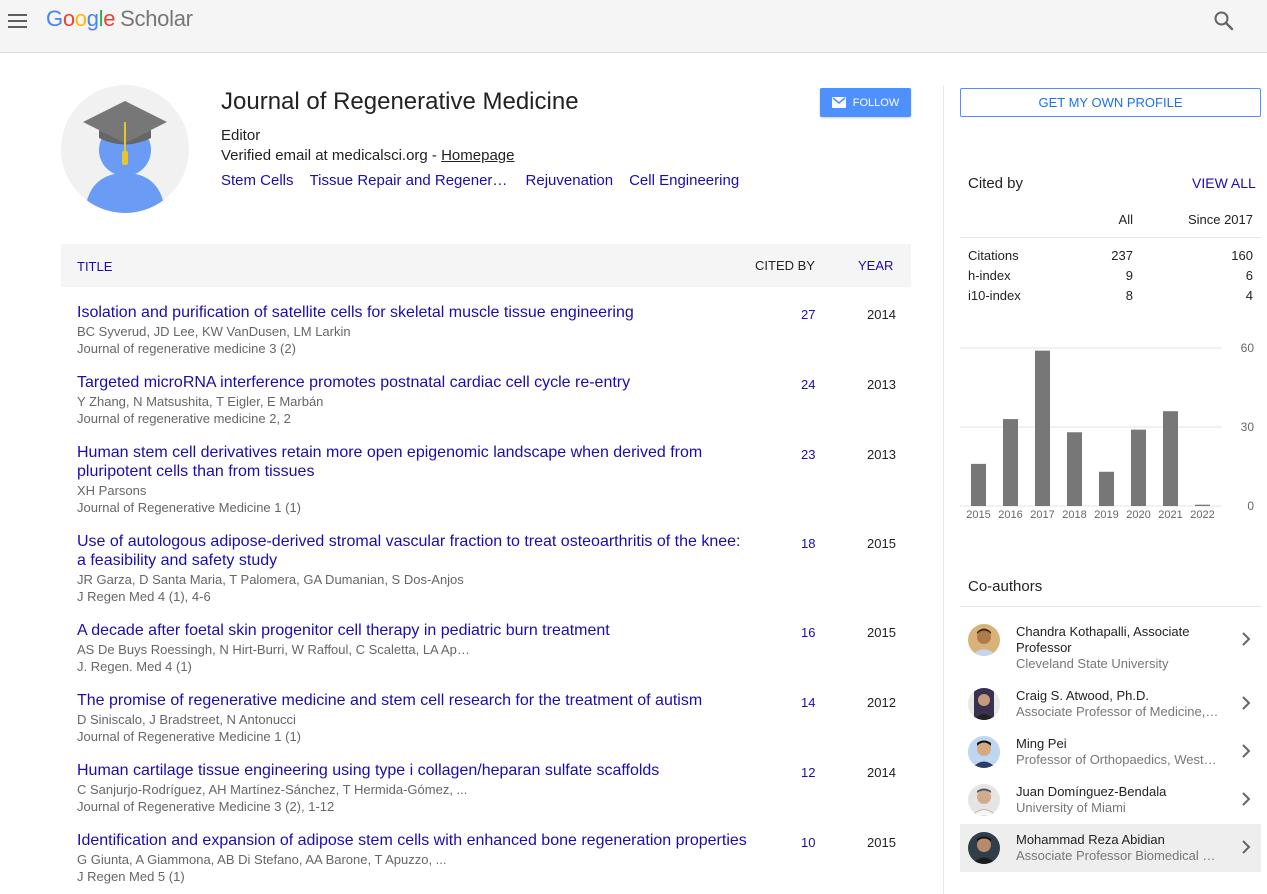 Image resolution: width=1267 pixels, height=894 pixels. I want to click on cited-by-count: 14, so click(808, 702).